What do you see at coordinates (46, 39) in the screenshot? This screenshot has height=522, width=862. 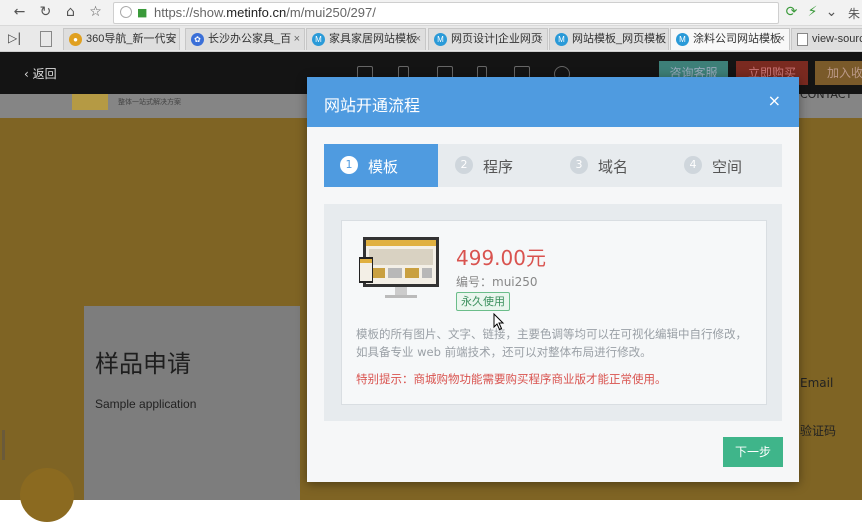 I see `page-icon` at bounding box center [46, 39].